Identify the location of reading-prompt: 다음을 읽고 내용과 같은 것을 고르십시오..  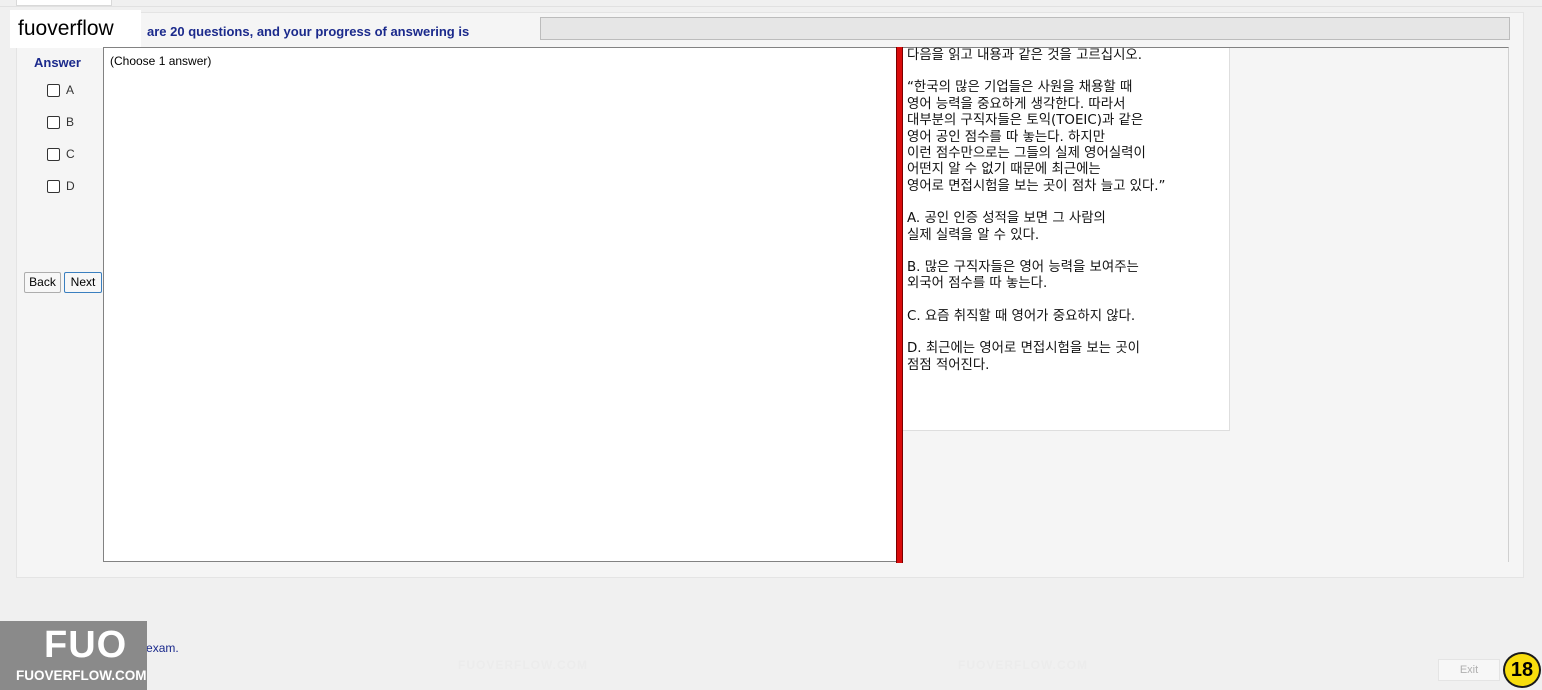
(1024, 55).